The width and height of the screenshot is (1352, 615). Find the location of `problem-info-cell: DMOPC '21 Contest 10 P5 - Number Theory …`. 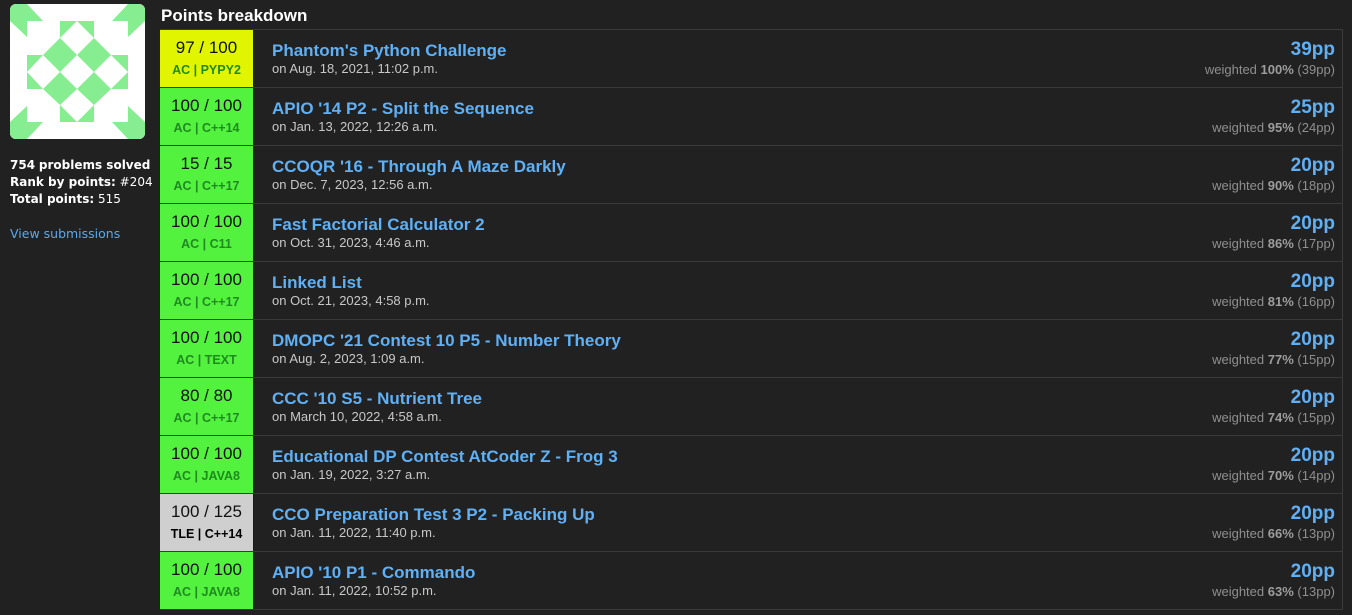

problem-info-cell: DMOPC '21 Contest 10 P5 - Number Theory … is located at coordinates (694, 348).